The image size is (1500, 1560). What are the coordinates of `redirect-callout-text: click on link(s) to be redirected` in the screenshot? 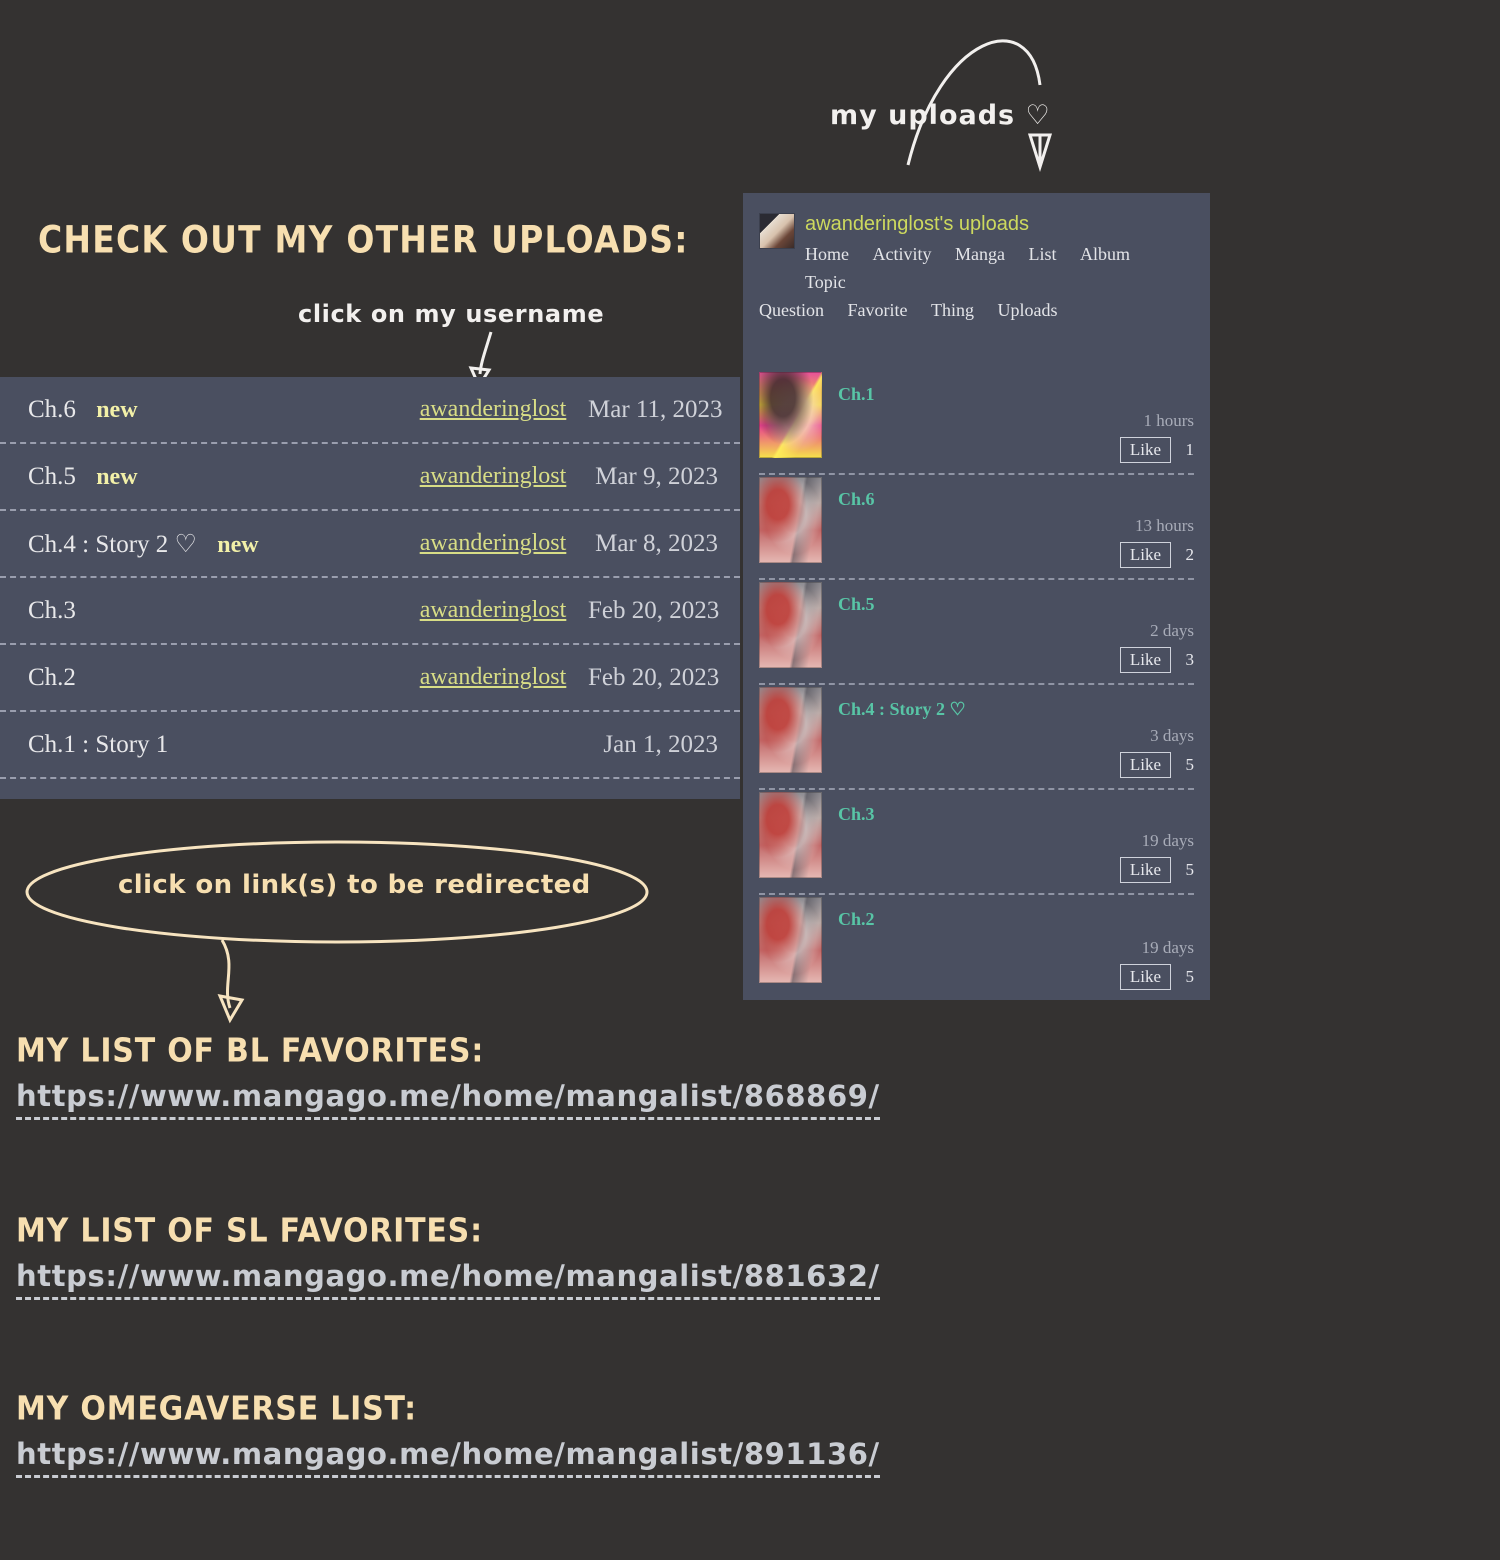 It's located at (354, 885).